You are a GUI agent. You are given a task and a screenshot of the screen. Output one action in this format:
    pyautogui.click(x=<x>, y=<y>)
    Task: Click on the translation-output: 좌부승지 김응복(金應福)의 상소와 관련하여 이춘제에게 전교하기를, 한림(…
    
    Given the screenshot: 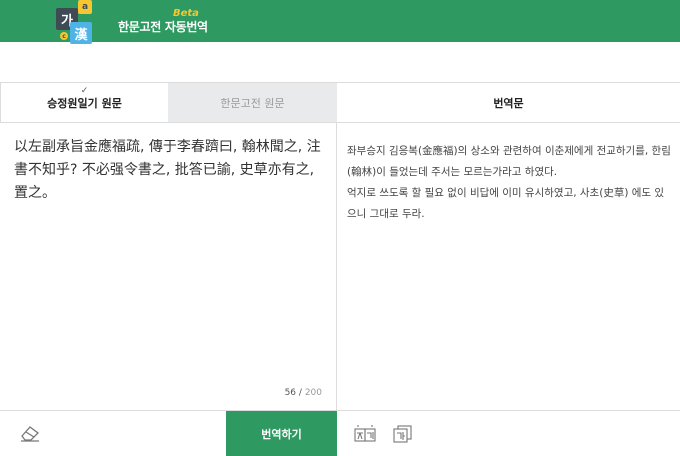 What is the action you would take?
    pyautogui.click(x=510, y=183)
    